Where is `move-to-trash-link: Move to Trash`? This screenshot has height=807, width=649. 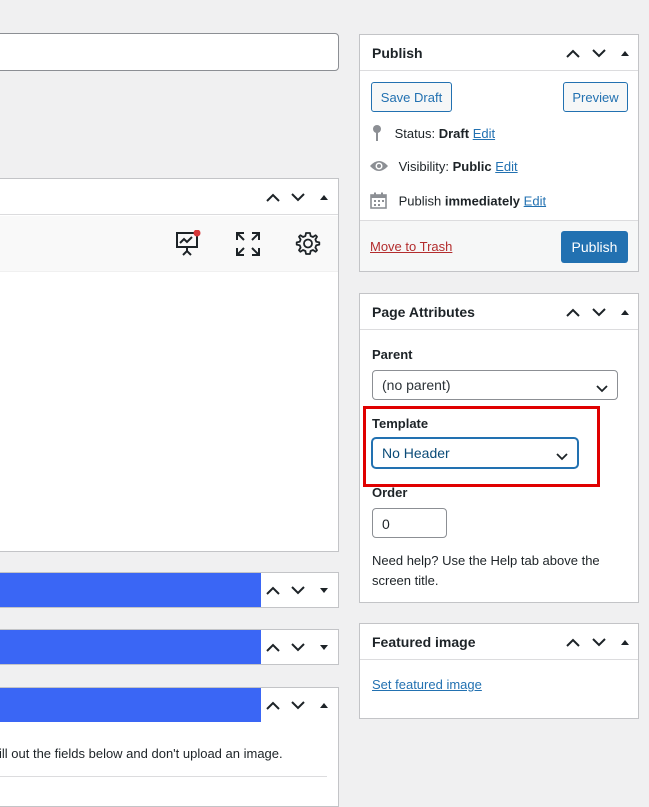
move-to-trash-link: Move to Trash is located at coordinates (411, 246).